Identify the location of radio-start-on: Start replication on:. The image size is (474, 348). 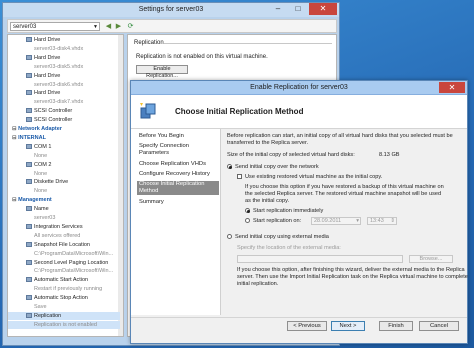
(273, 221).